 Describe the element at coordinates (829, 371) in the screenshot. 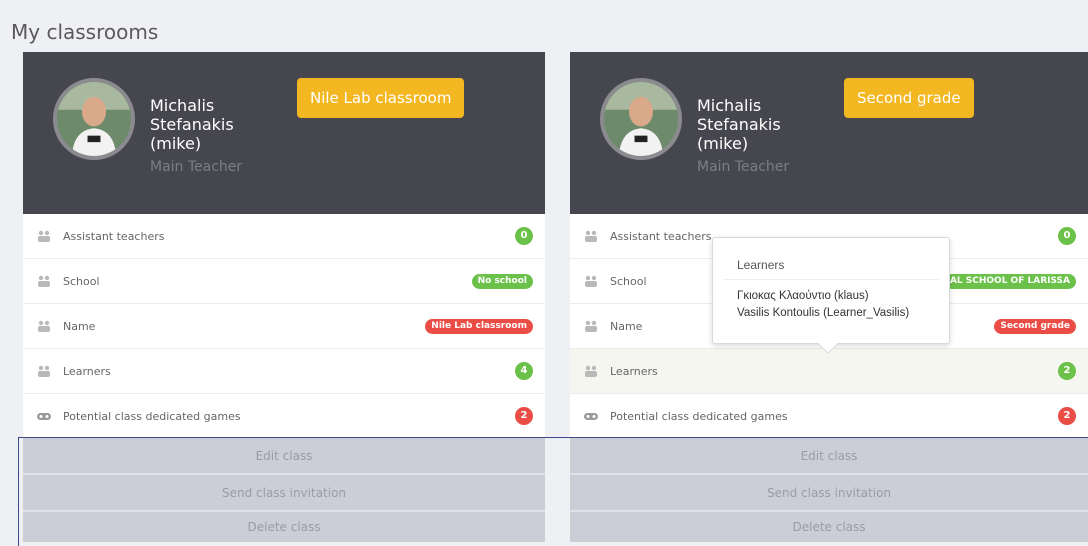

I see `row-learners: Learners 2` at that location.